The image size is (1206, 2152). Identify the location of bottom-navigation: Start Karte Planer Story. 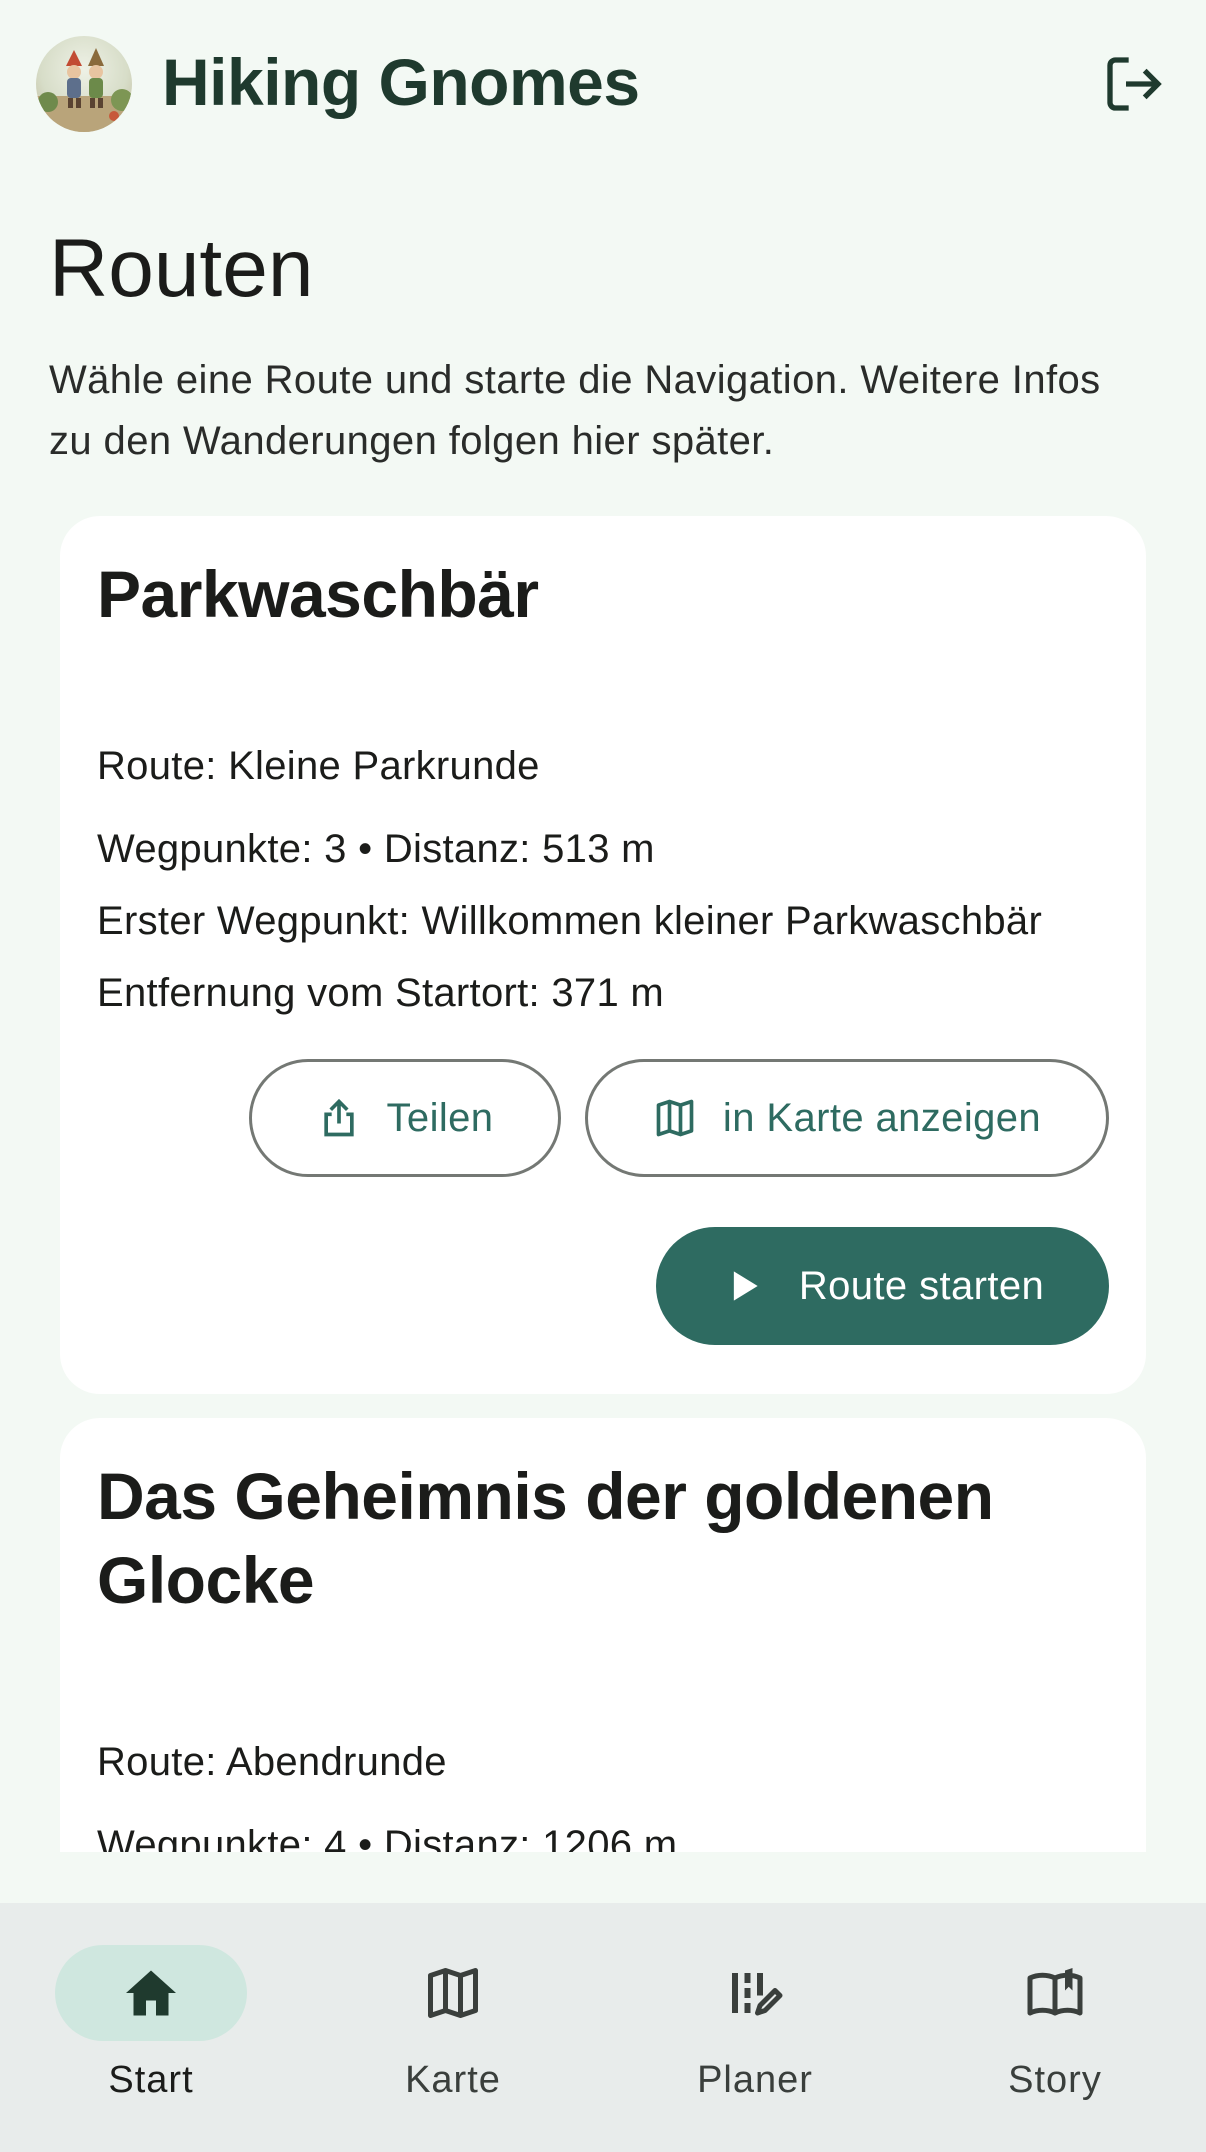
(603, 2027).